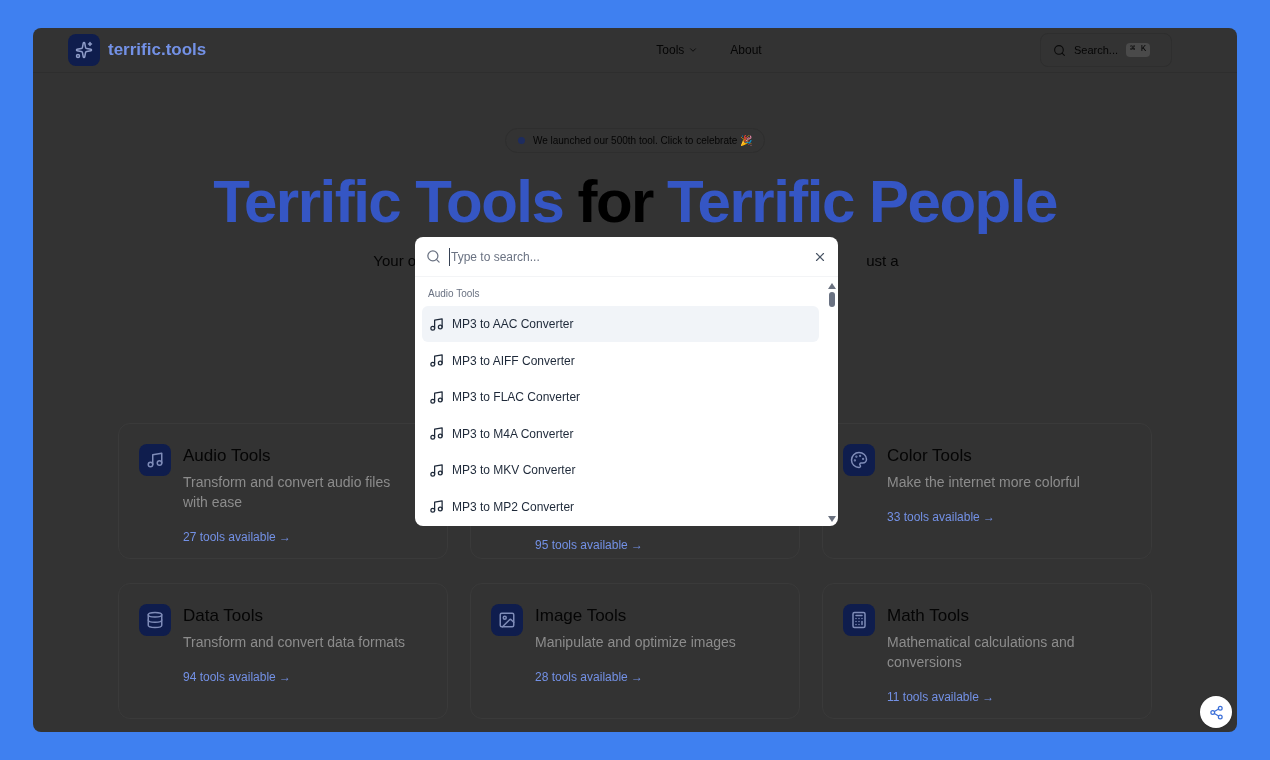 This screenshot has height=760, width=1270. I want to click on database-icon, so click(155, 619).